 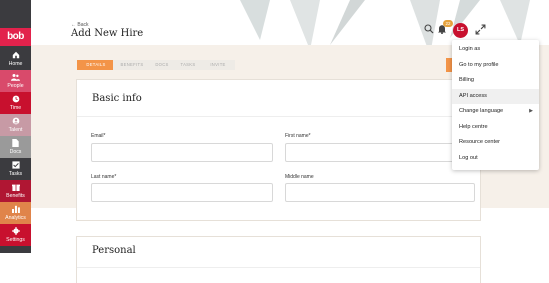 What do you see at coordinates (495, 143) in the screenshot?
I see `menu-item-resource-center: Resource center` at bounding box center [495, 143].